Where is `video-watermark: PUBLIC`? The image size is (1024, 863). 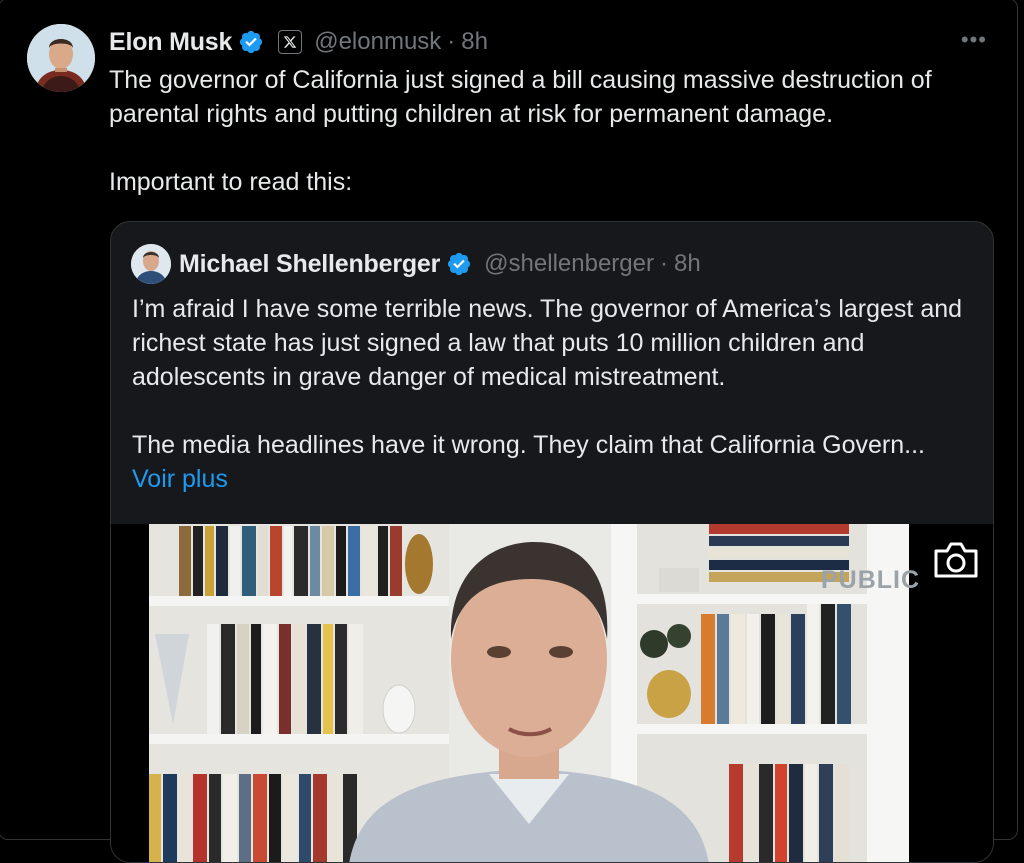
video-watermark: PUBLIC is located at coordinates (871, 580).